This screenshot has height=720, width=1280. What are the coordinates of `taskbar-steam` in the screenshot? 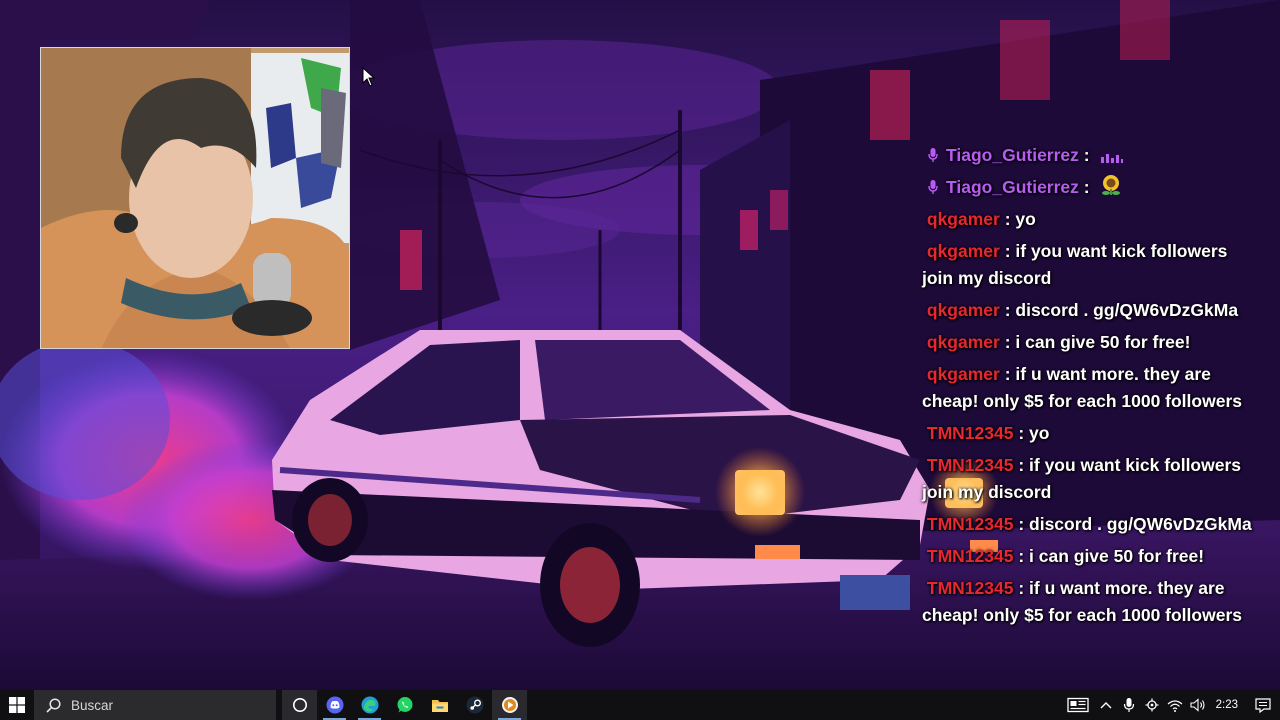 It's located at (474, 705).